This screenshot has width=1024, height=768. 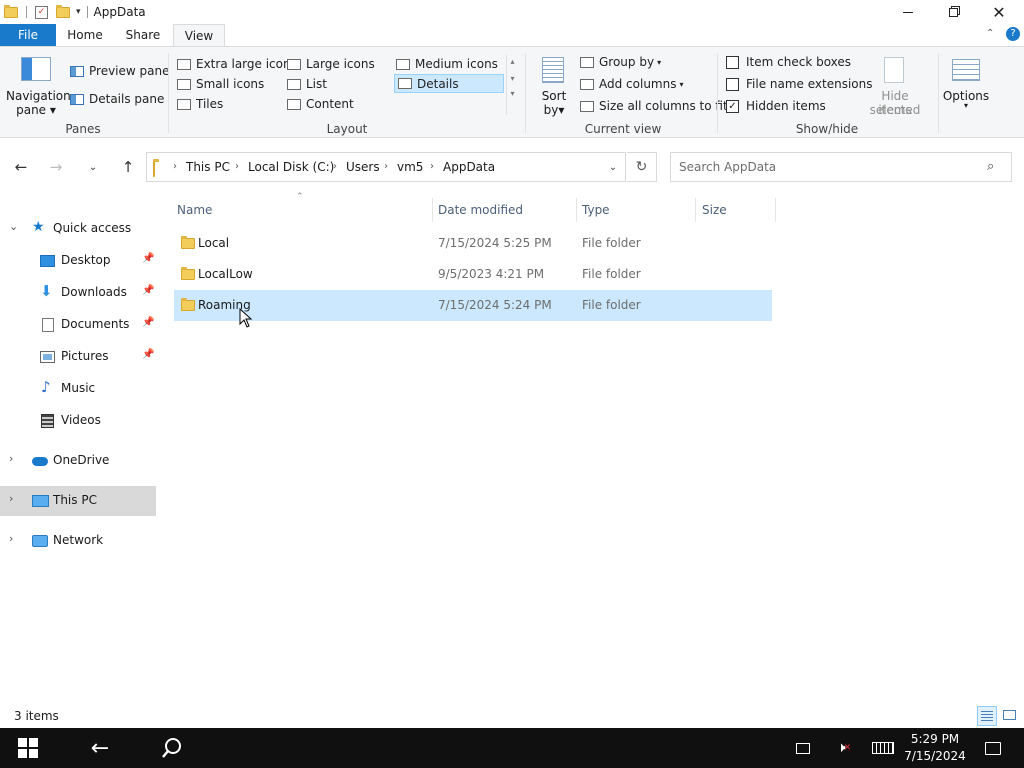 I want to click on nav-music: ♪ Music, so click(x=78, y=389).